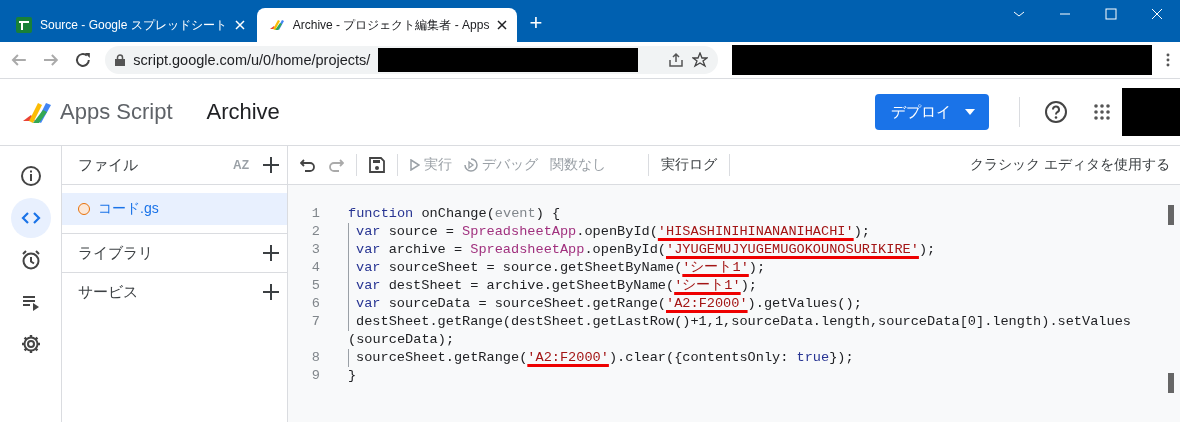 The image size is (1180, 422). Describe the element at coordinates (352, 376) in the screenshot. I see `code-line: }` at that location.